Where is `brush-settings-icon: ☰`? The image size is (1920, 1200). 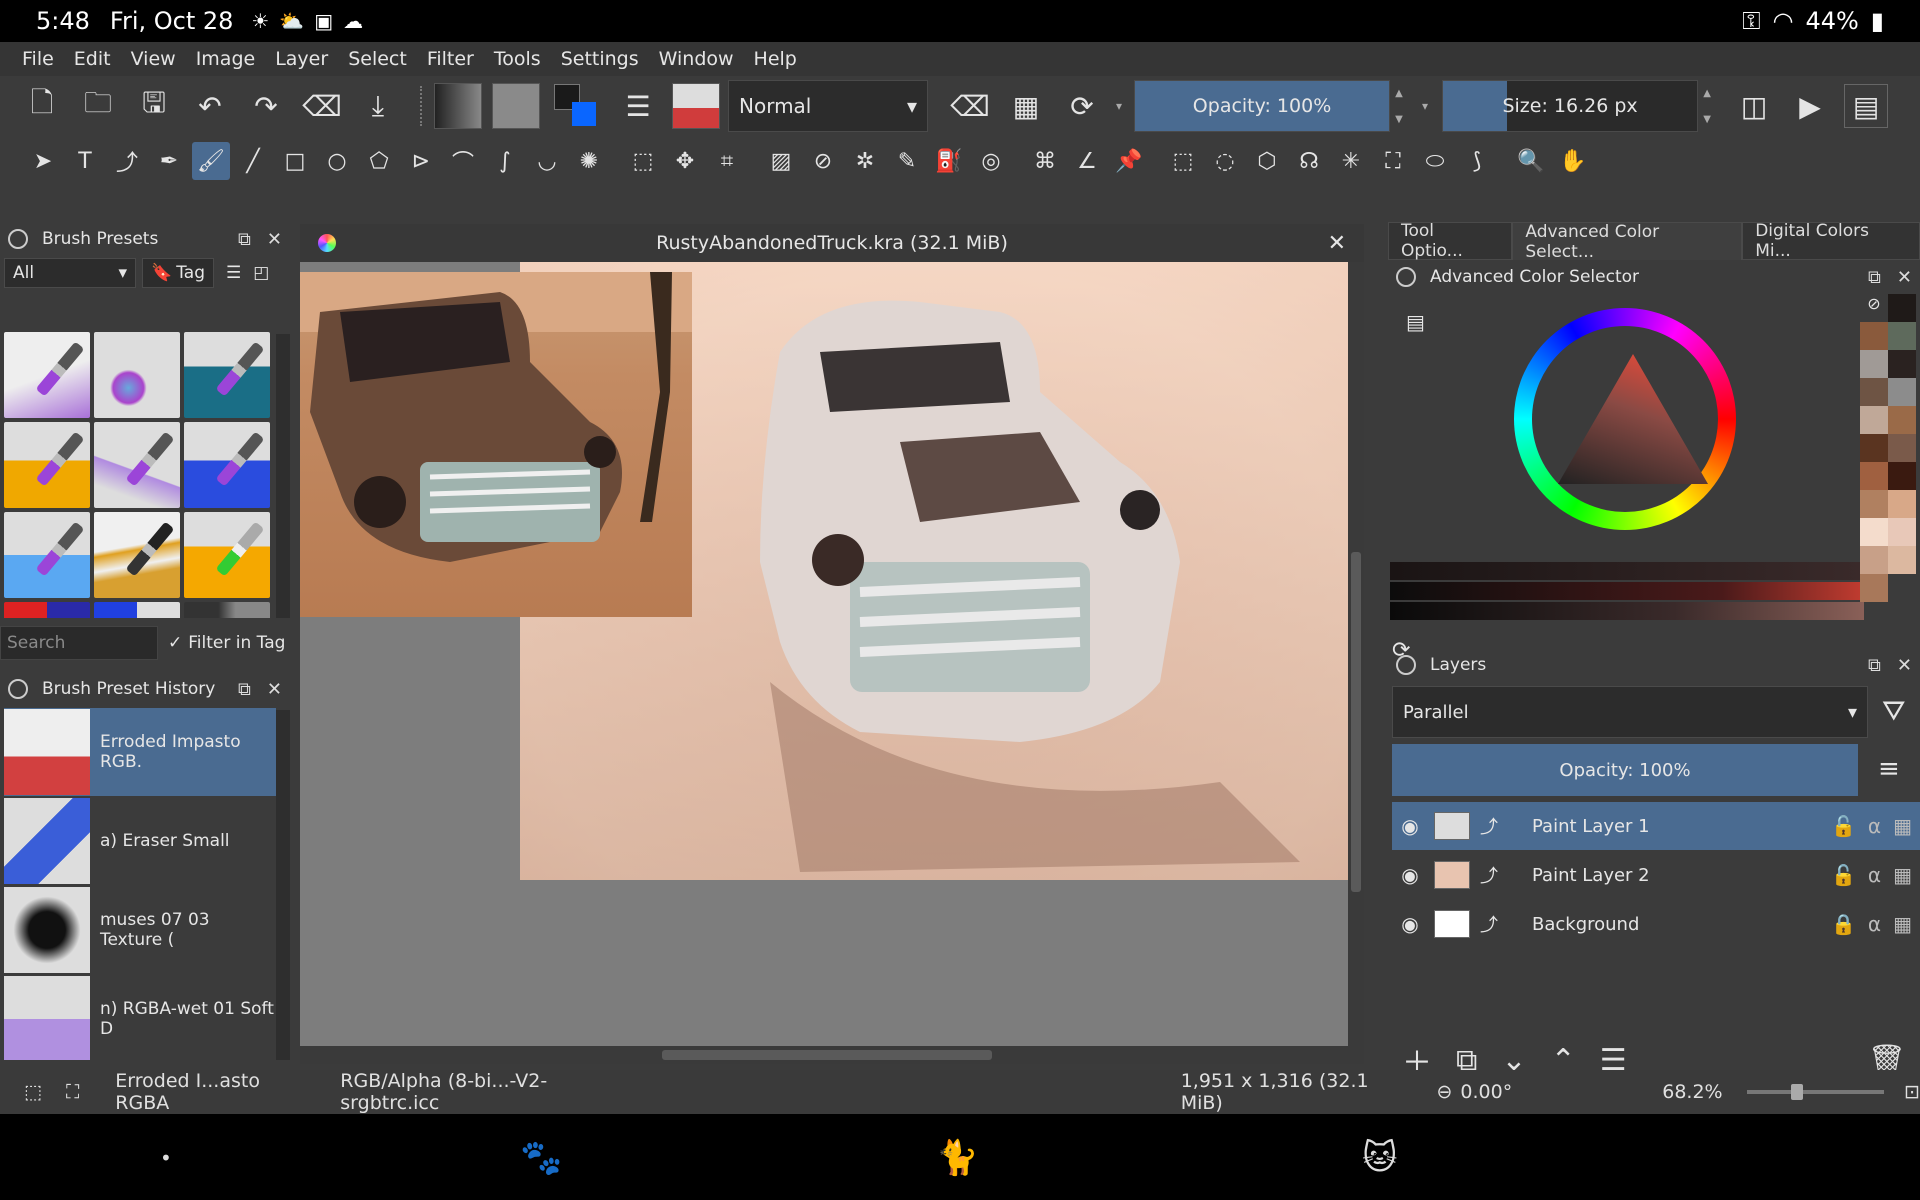 brush-settings-icon: ☰ is located at coordinates (638, 106).